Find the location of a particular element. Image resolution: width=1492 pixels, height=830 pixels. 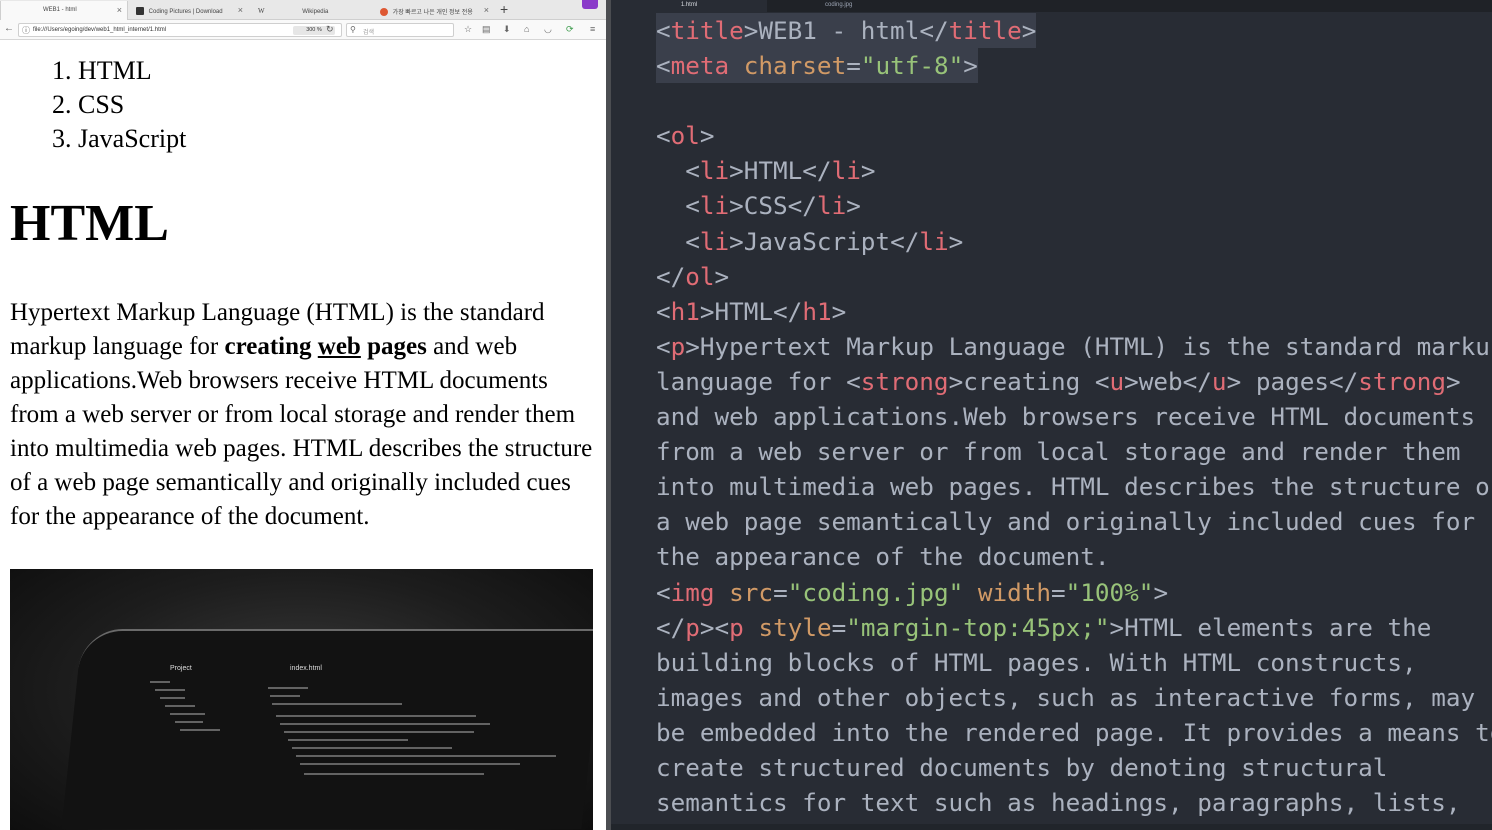

code-line: <li>HTML</li> is located at coordinates (1074, 170).